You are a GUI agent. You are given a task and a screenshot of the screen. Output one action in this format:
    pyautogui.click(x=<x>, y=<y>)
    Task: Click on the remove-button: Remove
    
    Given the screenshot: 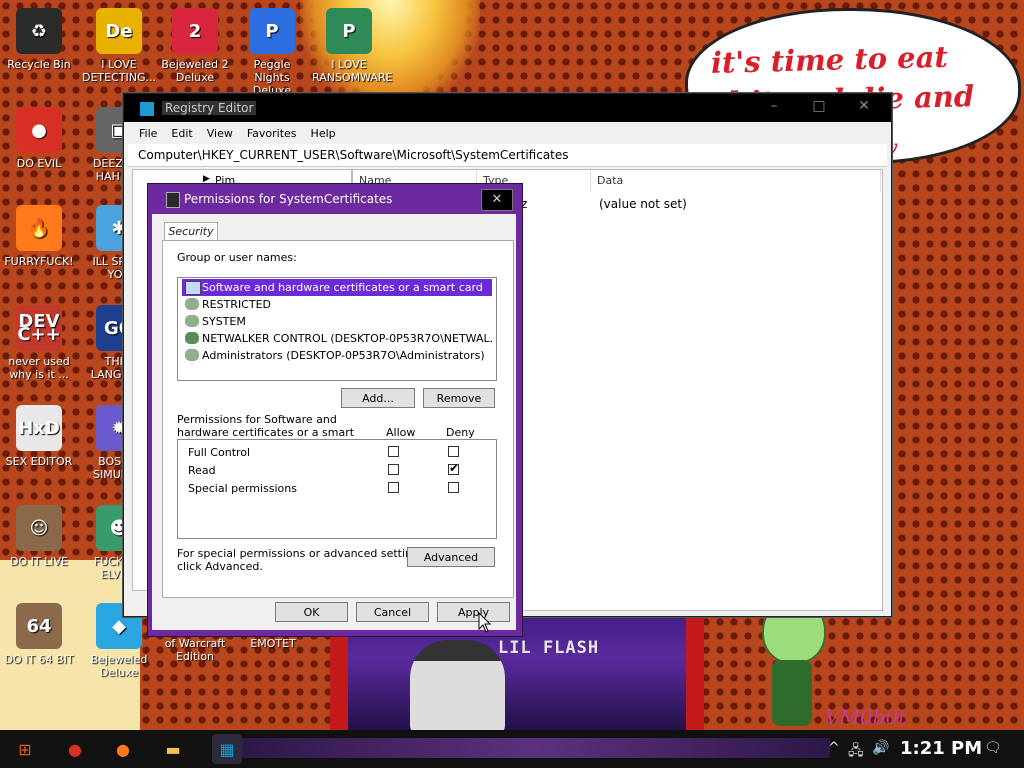 What is the action you would take?
    pyautogui.click(x=459, y=398)
    